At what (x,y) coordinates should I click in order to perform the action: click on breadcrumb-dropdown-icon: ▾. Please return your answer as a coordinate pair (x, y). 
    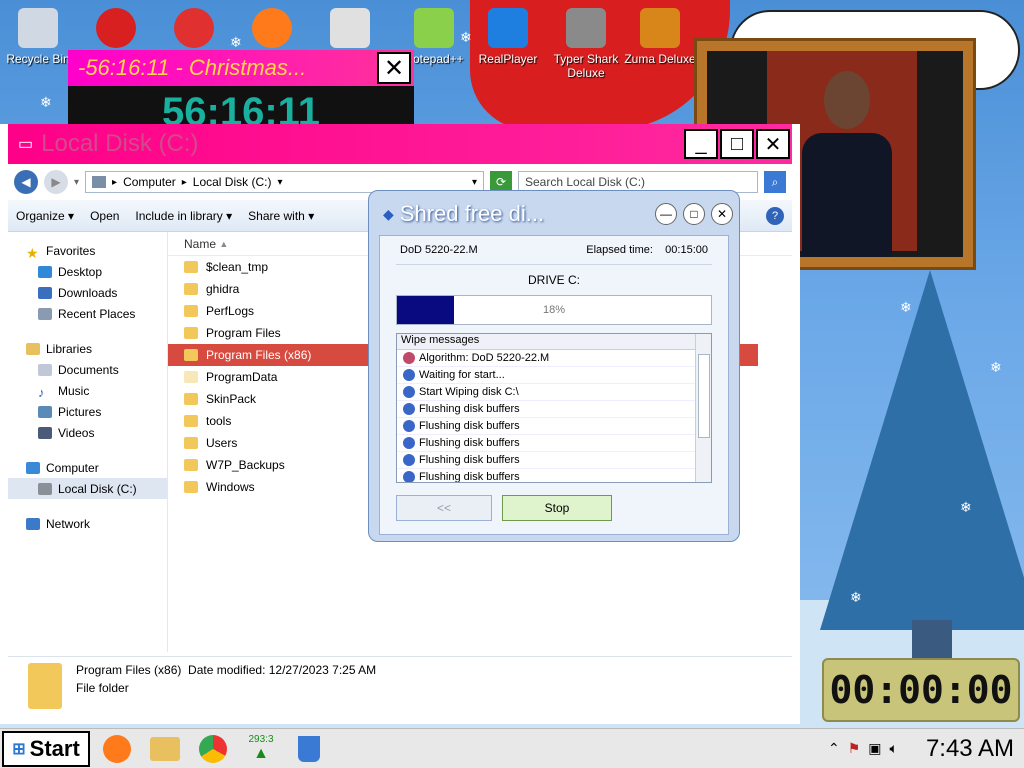
    Looking at the image, I should click on (279, 182).